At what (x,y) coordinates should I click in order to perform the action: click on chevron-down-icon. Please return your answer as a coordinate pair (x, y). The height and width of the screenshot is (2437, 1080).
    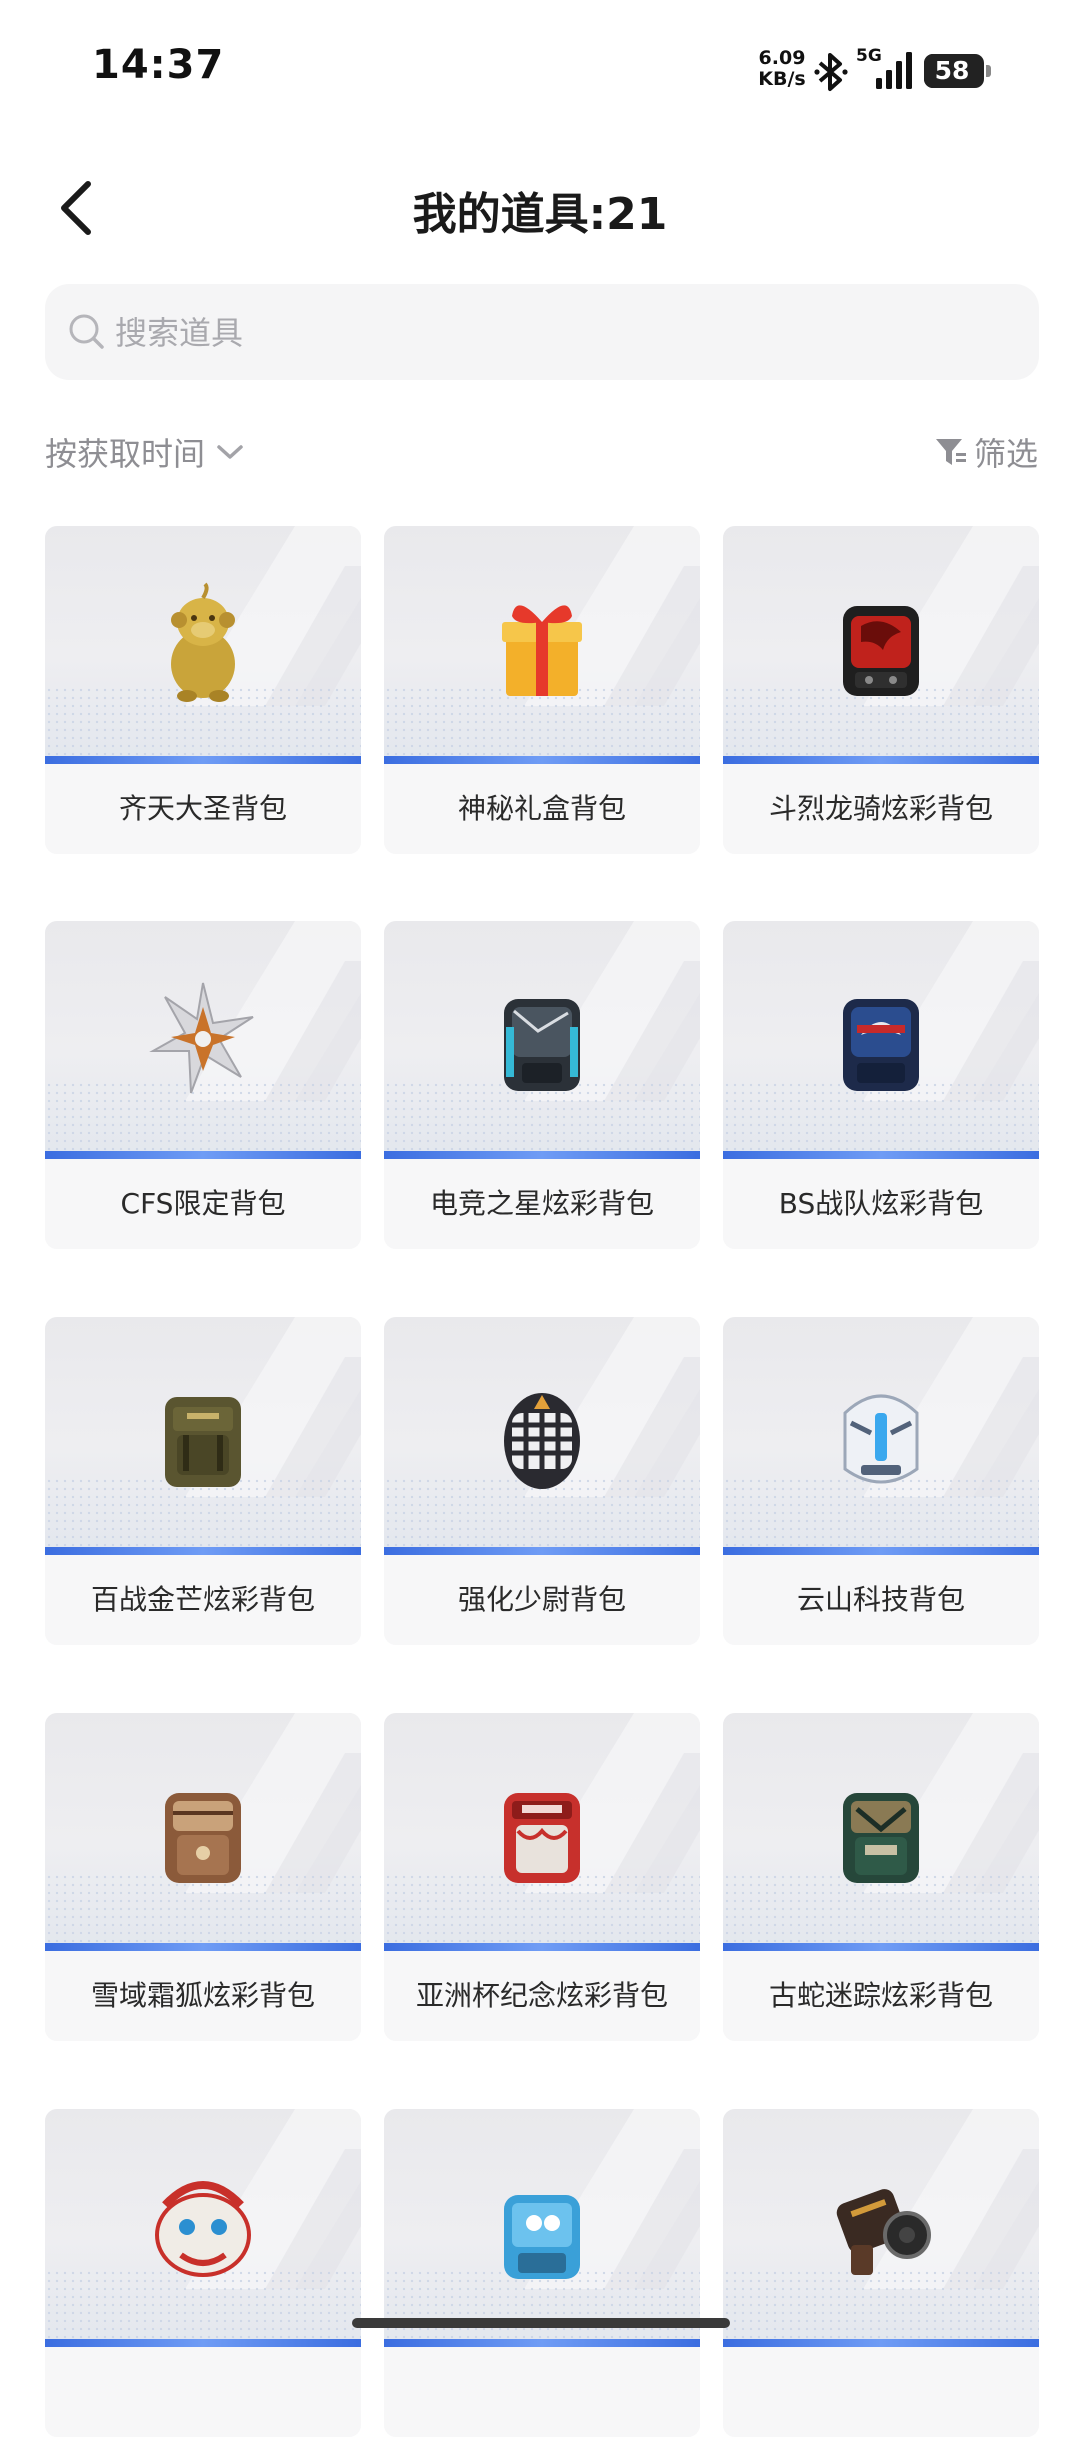
    Looking at the image, I should click on (230, 452).